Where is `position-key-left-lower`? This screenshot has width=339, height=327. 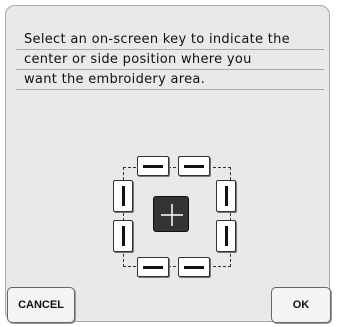
position-key-left-lower is located at coordinates (123, 236).